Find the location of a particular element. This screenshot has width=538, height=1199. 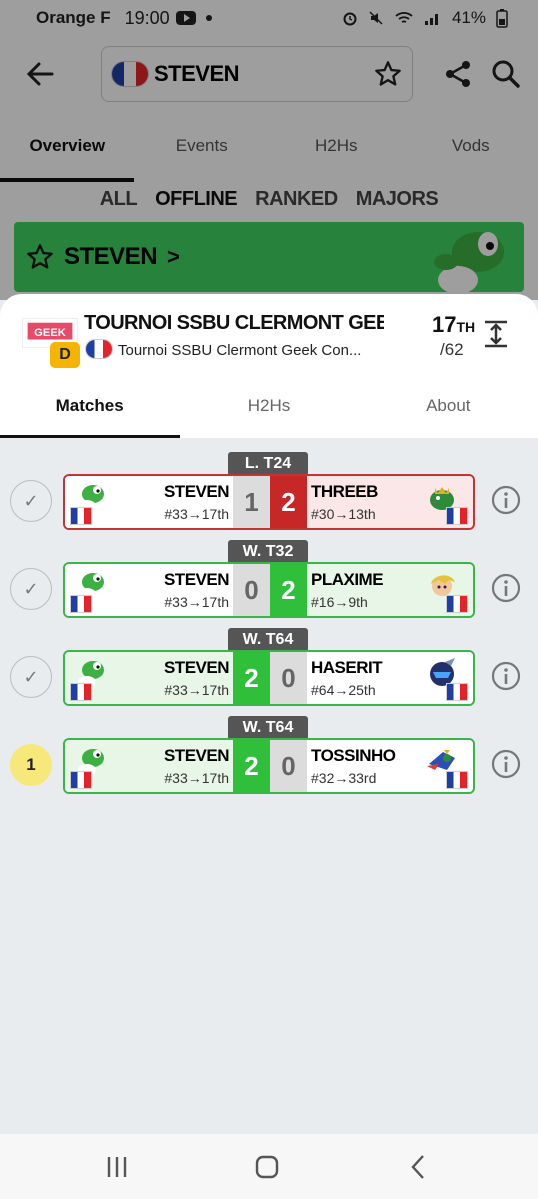

back-nav-icon is located at coordinates (419, 1167).